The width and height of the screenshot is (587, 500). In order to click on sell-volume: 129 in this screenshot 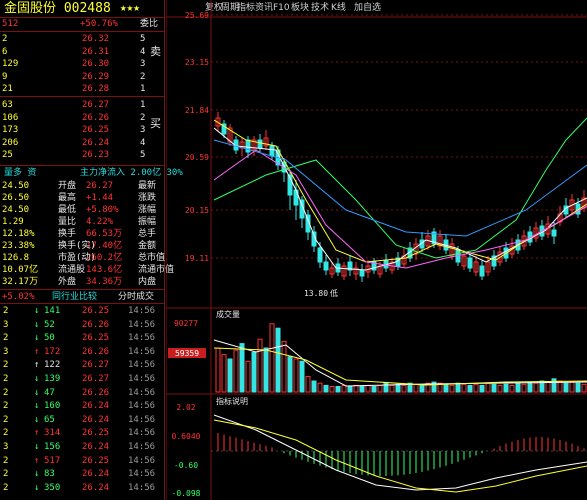, I will do `click(10, 64)`.